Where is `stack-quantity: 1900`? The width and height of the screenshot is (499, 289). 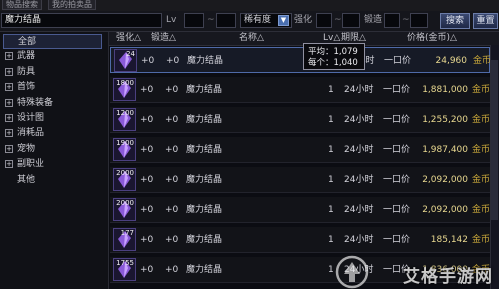
stack-quantity: 1900 is located at coordinates (125, 143).